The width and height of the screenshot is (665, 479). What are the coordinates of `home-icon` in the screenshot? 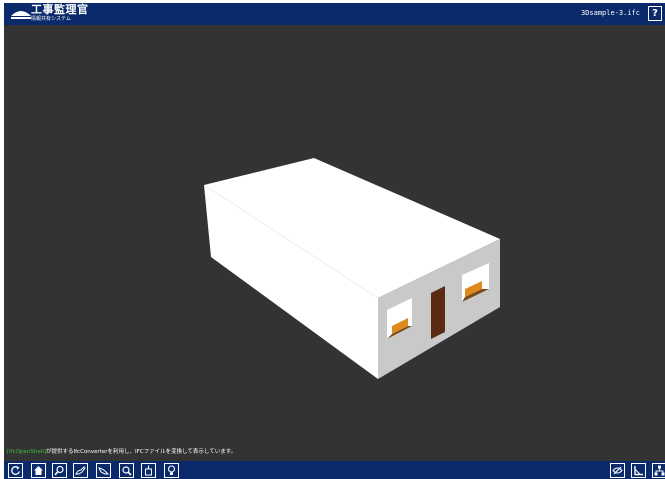 It's located at (38, 470).